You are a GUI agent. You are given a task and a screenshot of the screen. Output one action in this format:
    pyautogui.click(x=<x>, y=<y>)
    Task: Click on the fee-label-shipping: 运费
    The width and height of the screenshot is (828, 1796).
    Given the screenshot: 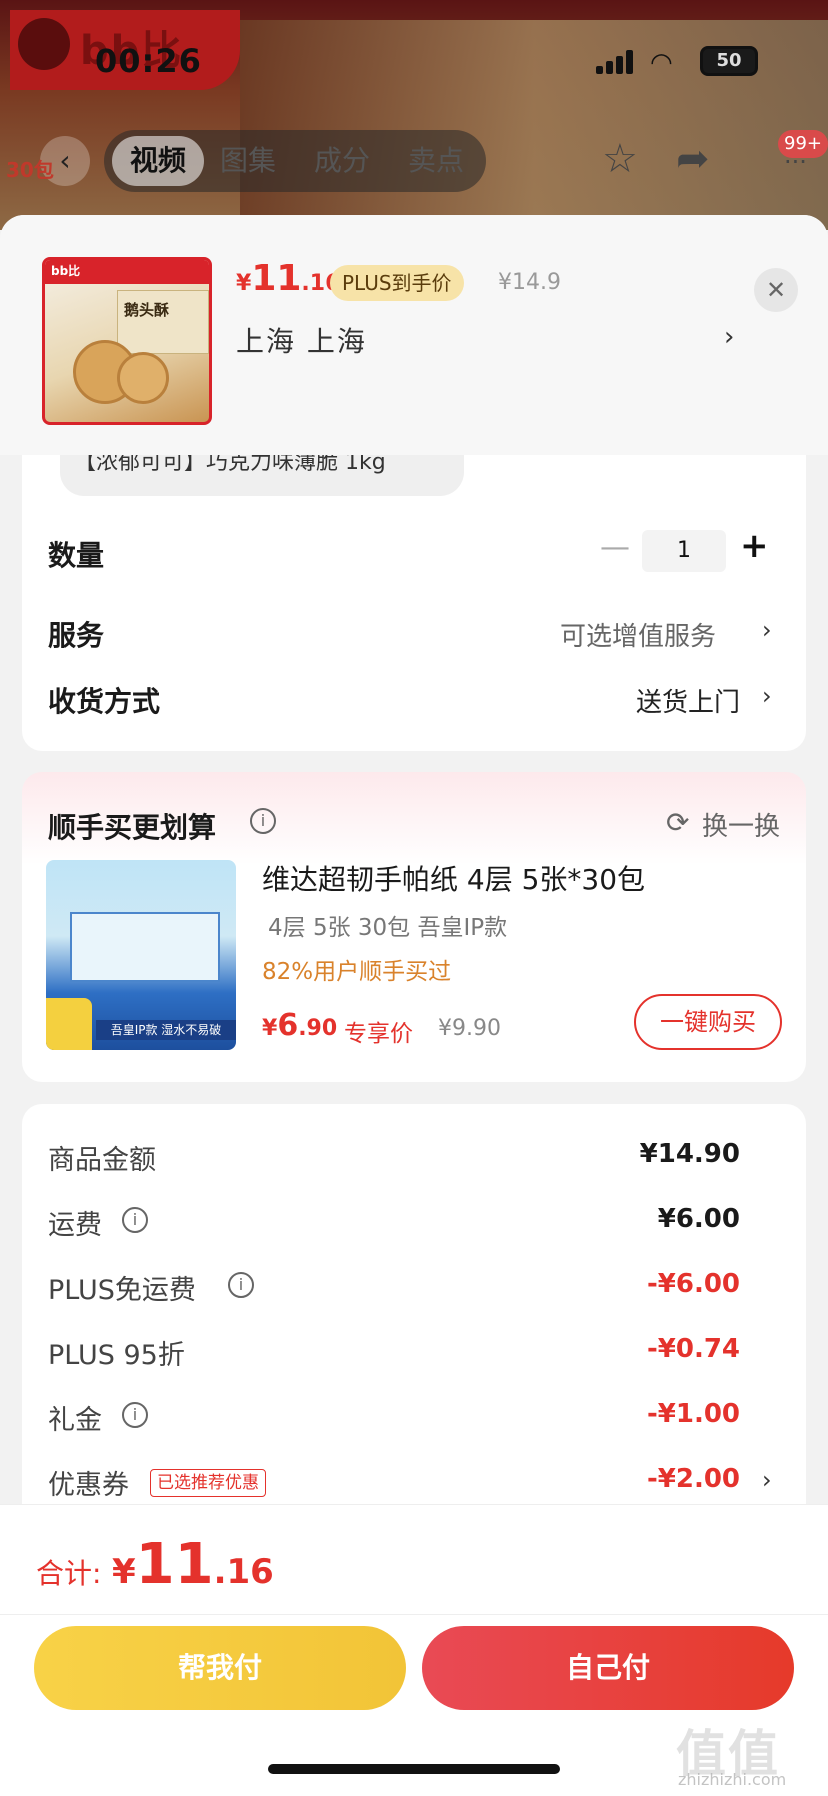 What is the action you would take?
    pyautogui.click(x=75, y=1225)
    